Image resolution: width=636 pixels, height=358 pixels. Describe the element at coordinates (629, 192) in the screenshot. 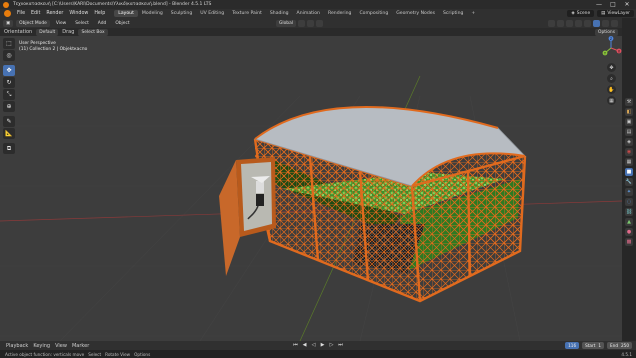

I see `particle-properties-icon: ✦` at that location.